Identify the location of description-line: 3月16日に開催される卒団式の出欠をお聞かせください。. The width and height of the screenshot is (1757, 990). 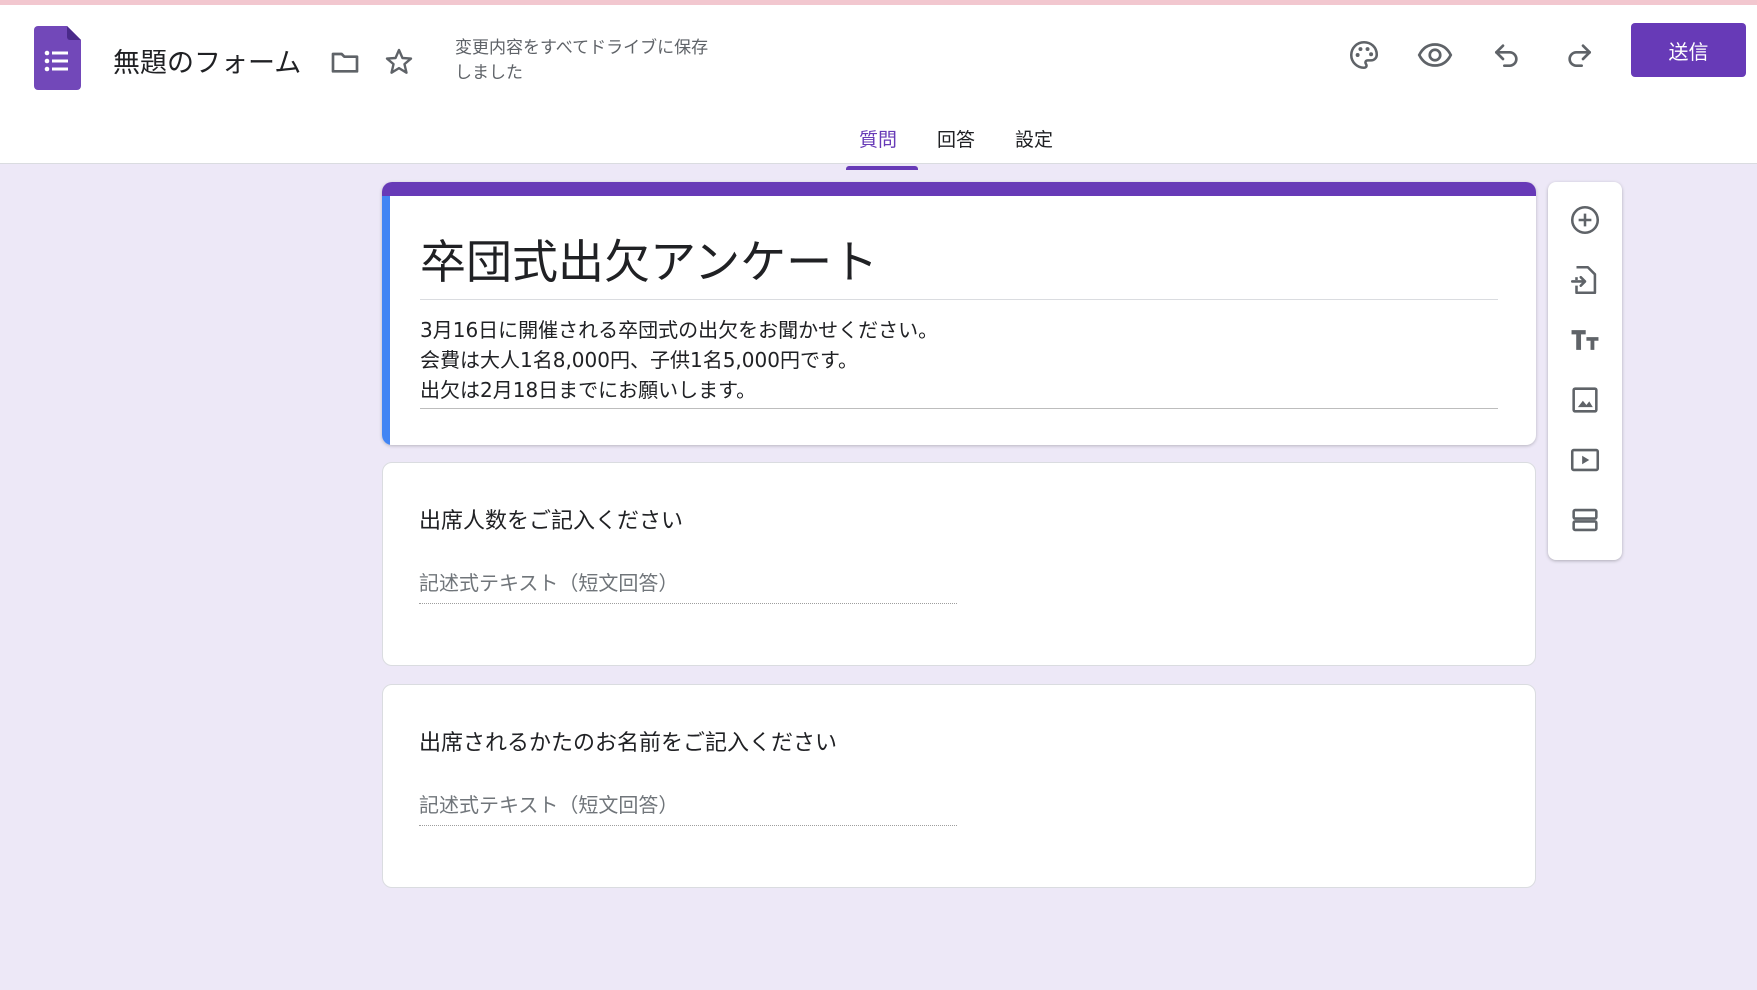
(679, 330).